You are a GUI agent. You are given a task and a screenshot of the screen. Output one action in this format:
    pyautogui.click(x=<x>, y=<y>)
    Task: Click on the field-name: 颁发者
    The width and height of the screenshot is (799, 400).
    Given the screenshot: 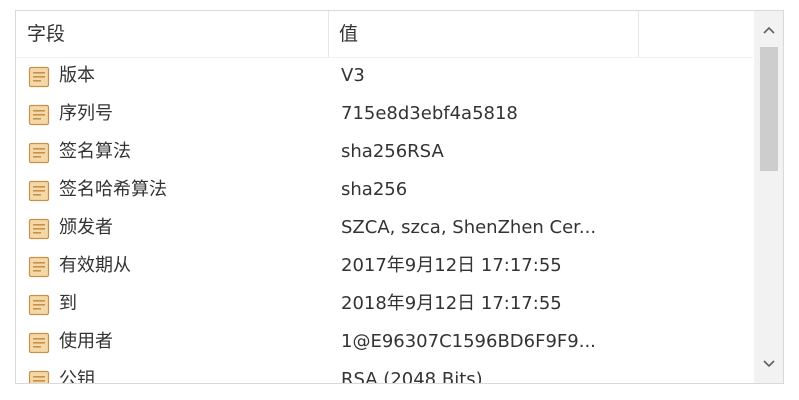 What is the action you would take?
    pyautogui.click(x=86, y=227)
    